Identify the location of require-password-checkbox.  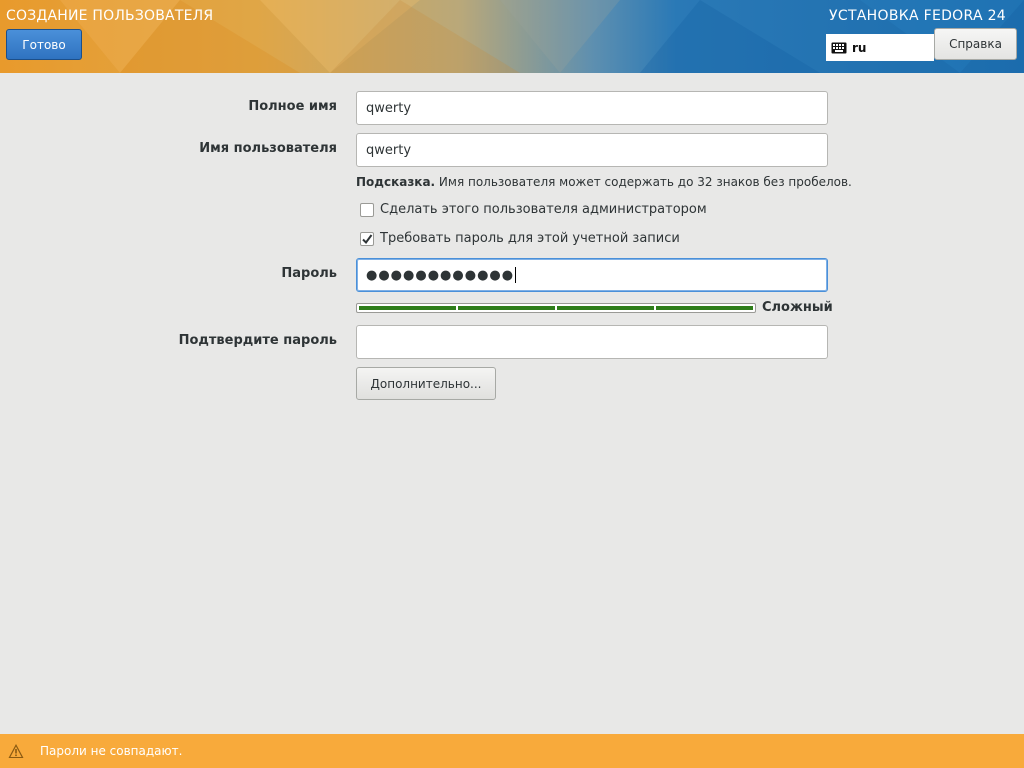
(367, 238).